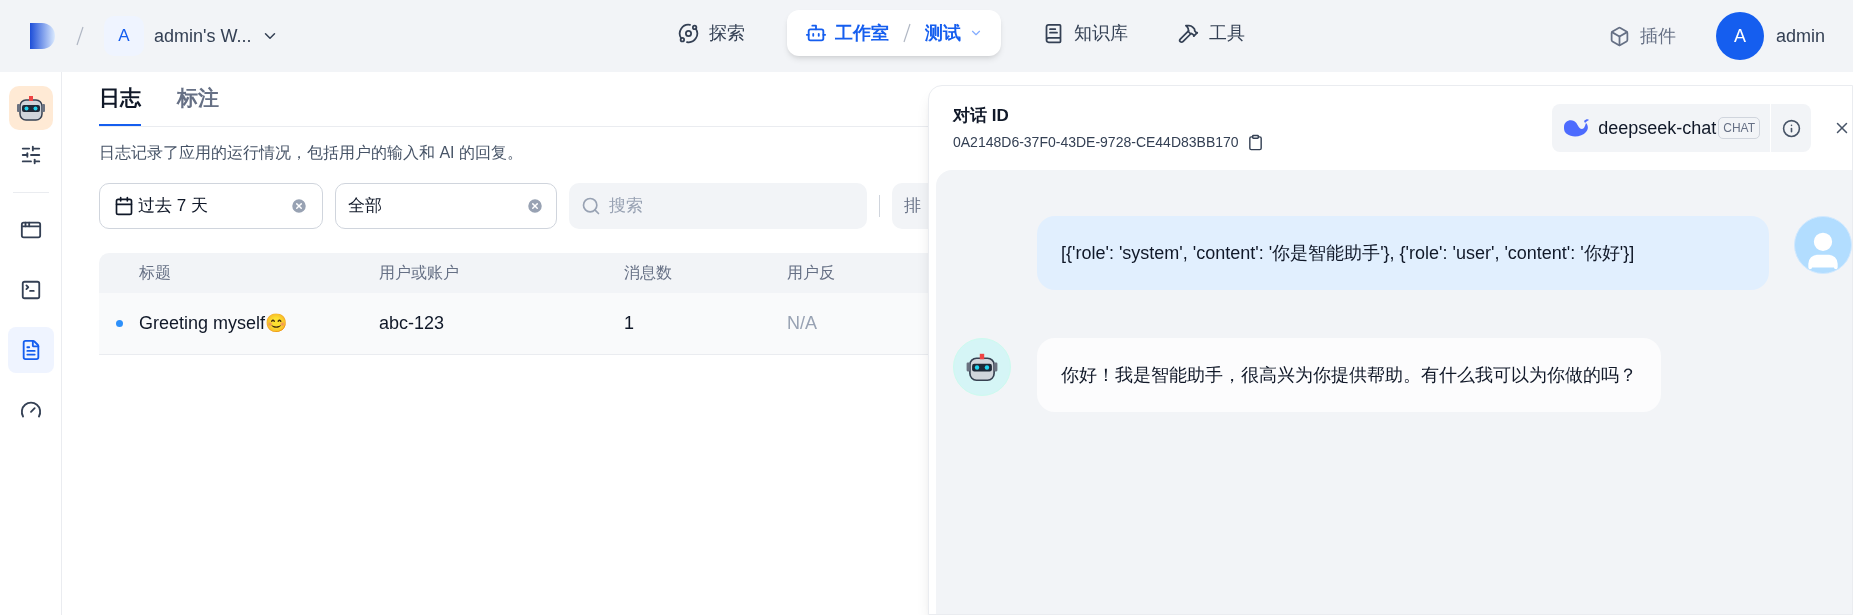 Image resolution: width=1853 pixels, height=615 pixels. Describe the element at coordinates (42, 36) in the screenshot. I see `logo-icon` at that location.